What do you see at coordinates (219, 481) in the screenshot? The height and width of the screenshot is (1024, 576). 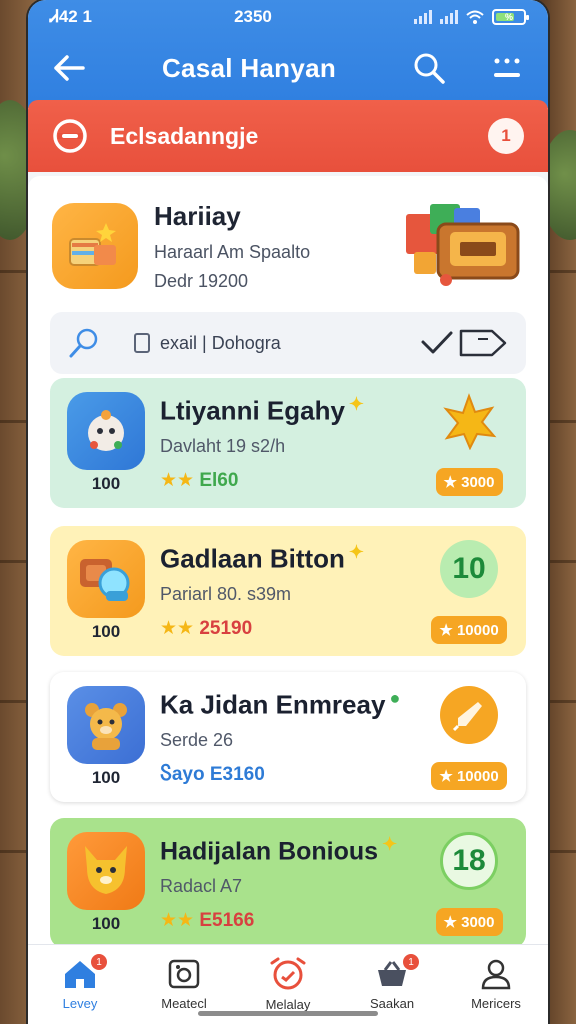 I see `rating-value: El60` at bounding box center [219, 481].